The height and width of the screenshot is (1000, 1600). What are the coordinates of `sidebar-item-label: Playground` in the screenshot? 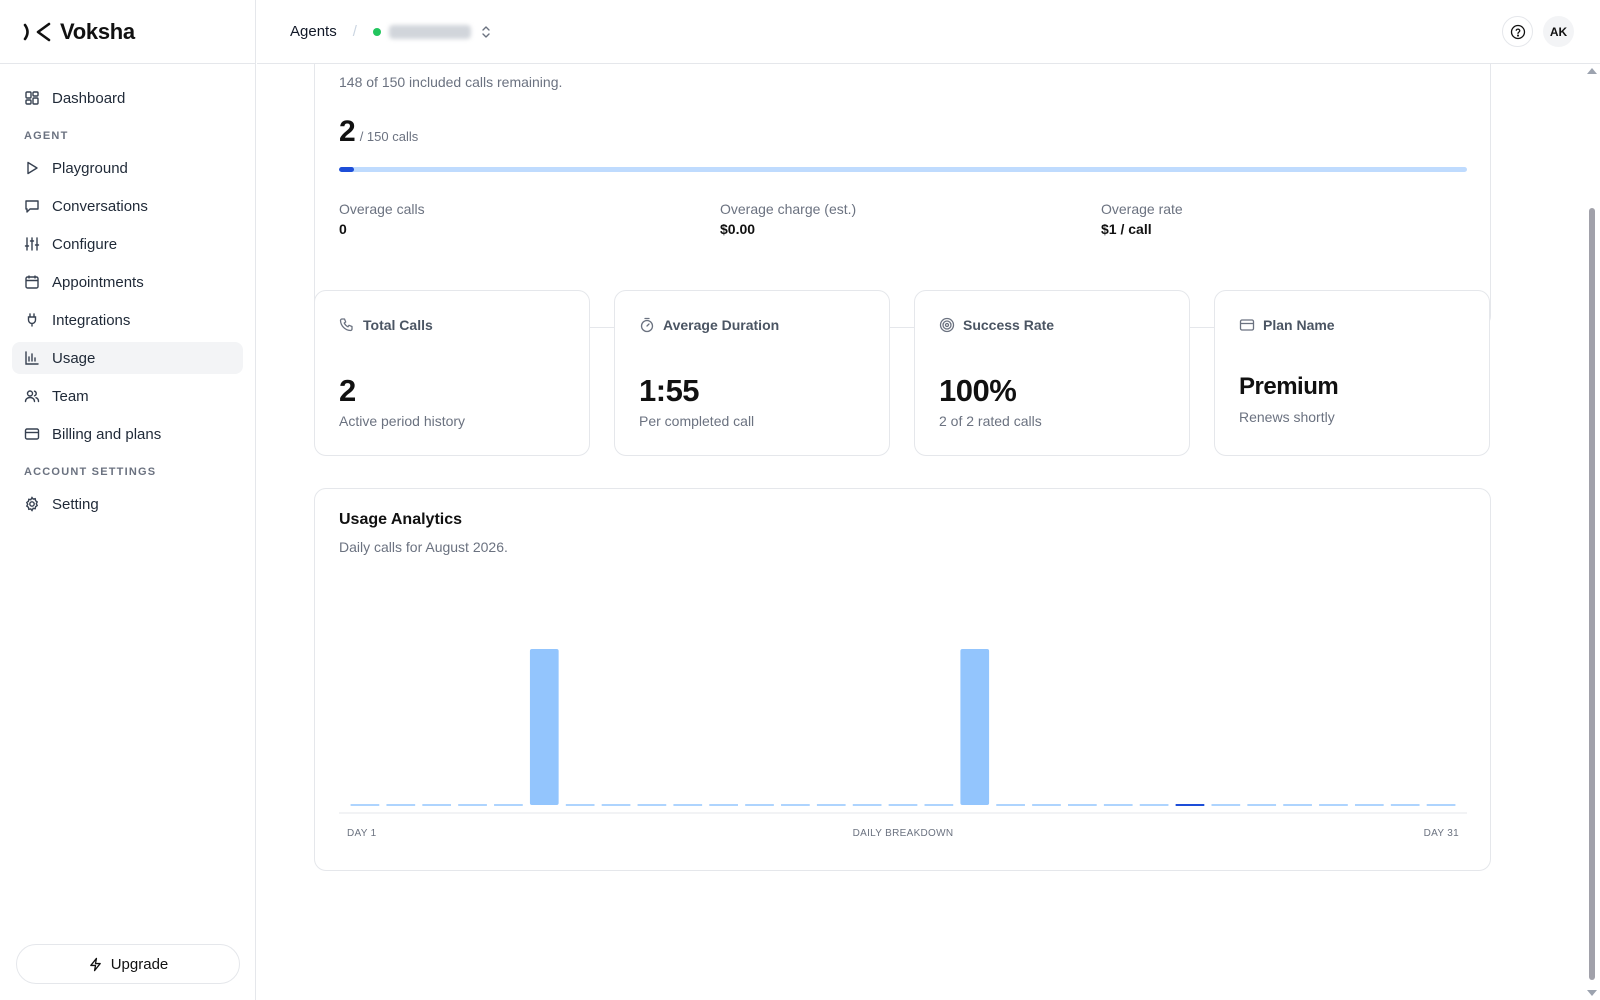 It's located at (90, 168).